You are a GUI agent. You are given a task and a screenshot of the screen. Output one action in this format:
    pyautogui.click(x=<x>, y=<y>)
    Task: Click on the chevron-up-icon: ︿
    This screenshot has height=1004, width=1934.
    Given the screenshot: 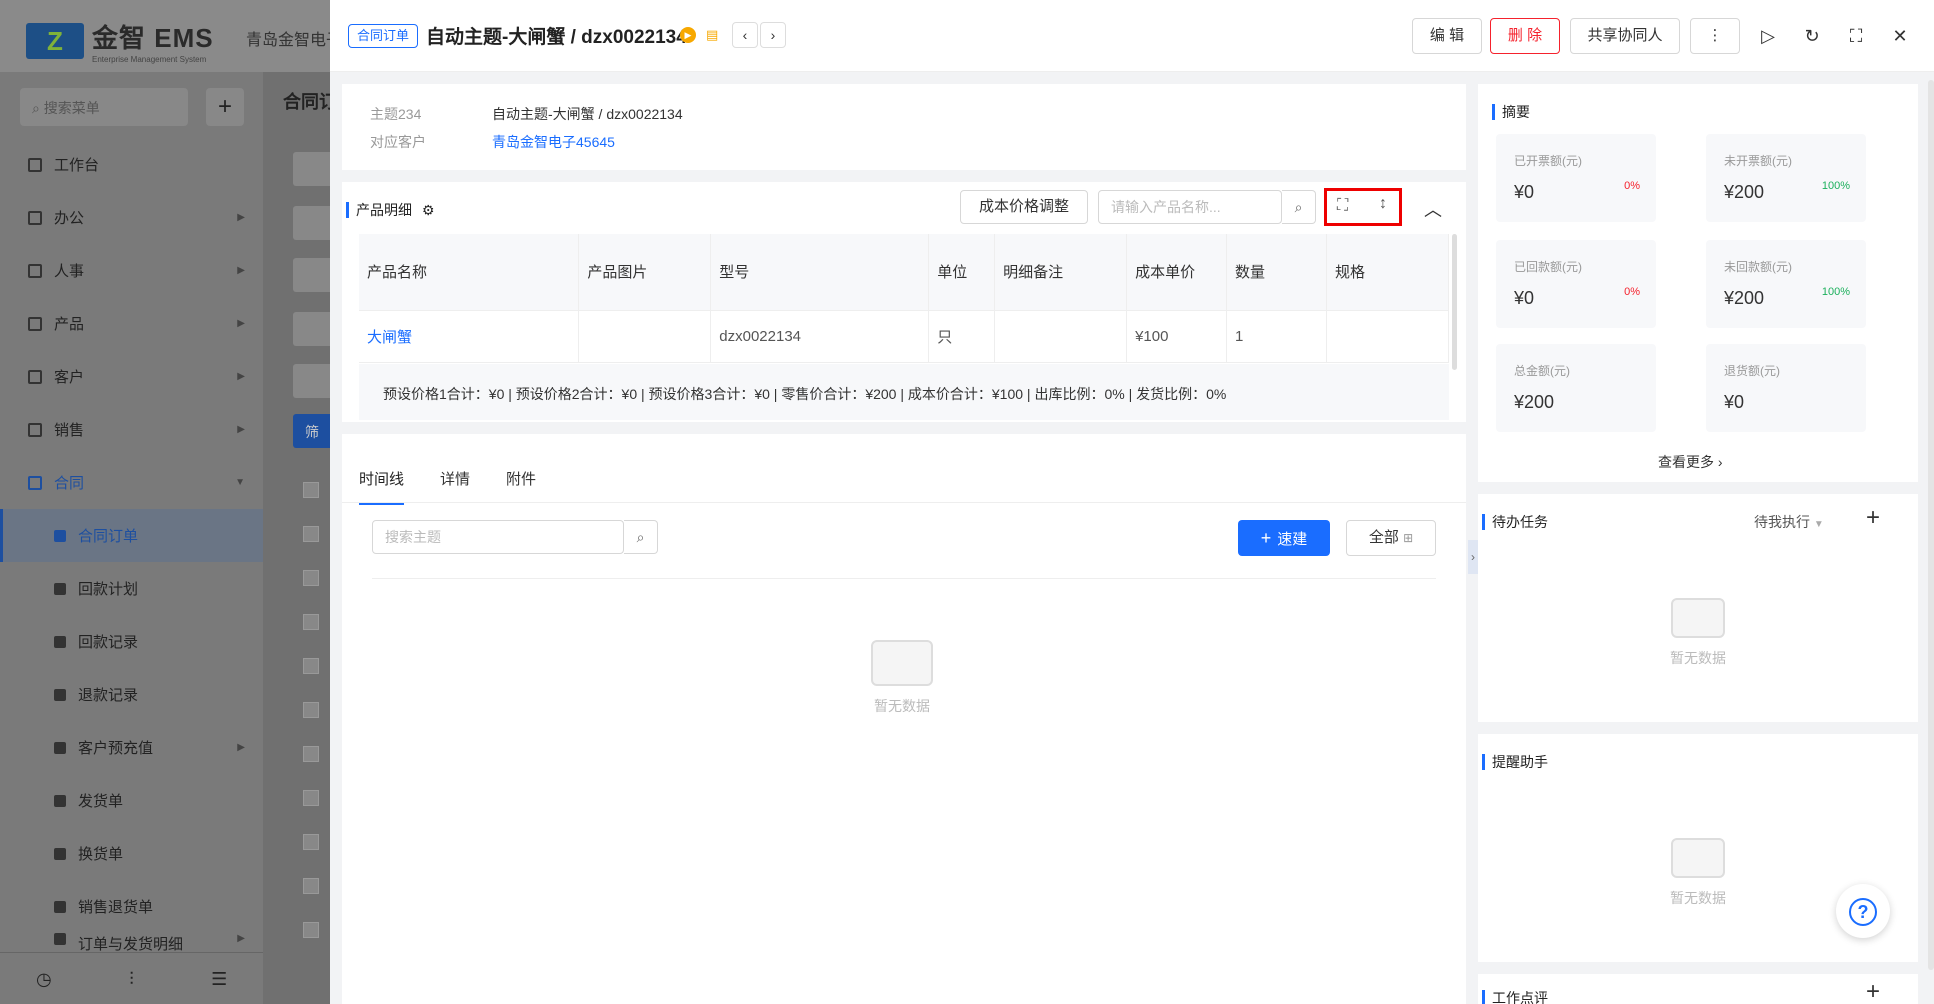 What is the action you would take?
    pyautogui.click(x=1433, y=209)
    